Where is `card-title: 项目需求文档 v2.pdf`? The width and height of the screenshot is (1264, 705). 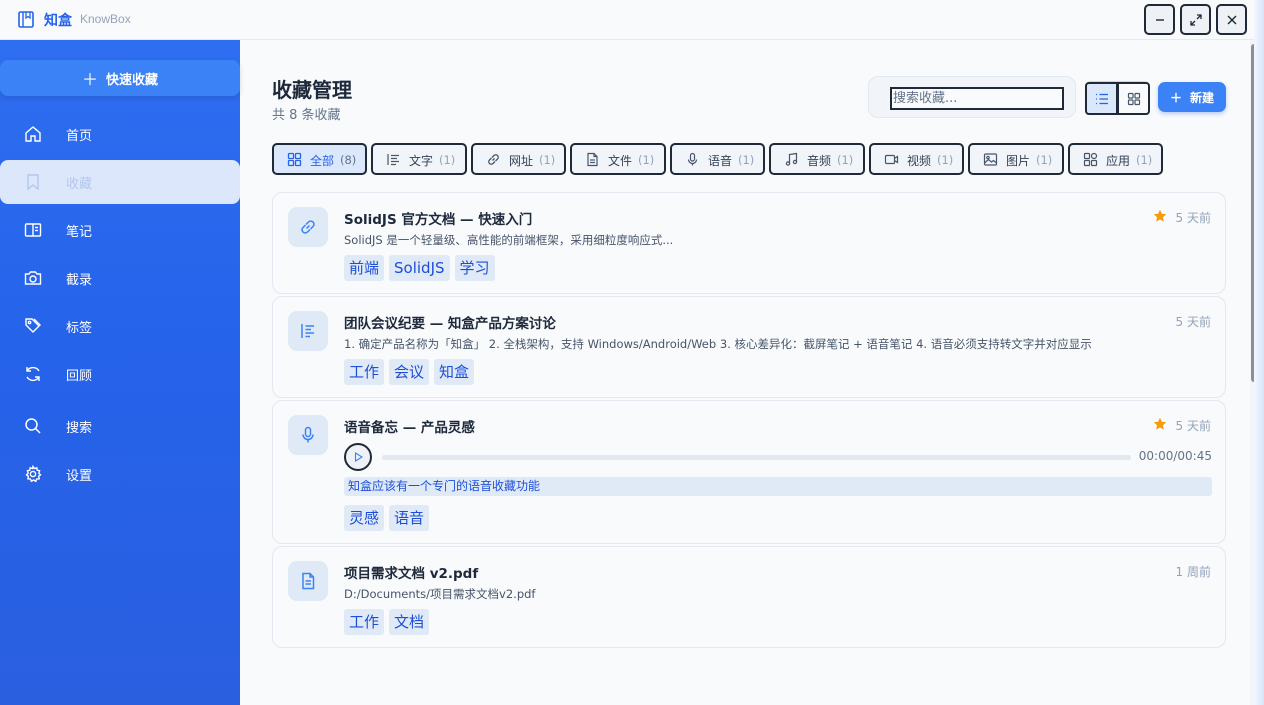
card-title: 项目需求文档 v2.pdf is located at coordinates (411, 574).